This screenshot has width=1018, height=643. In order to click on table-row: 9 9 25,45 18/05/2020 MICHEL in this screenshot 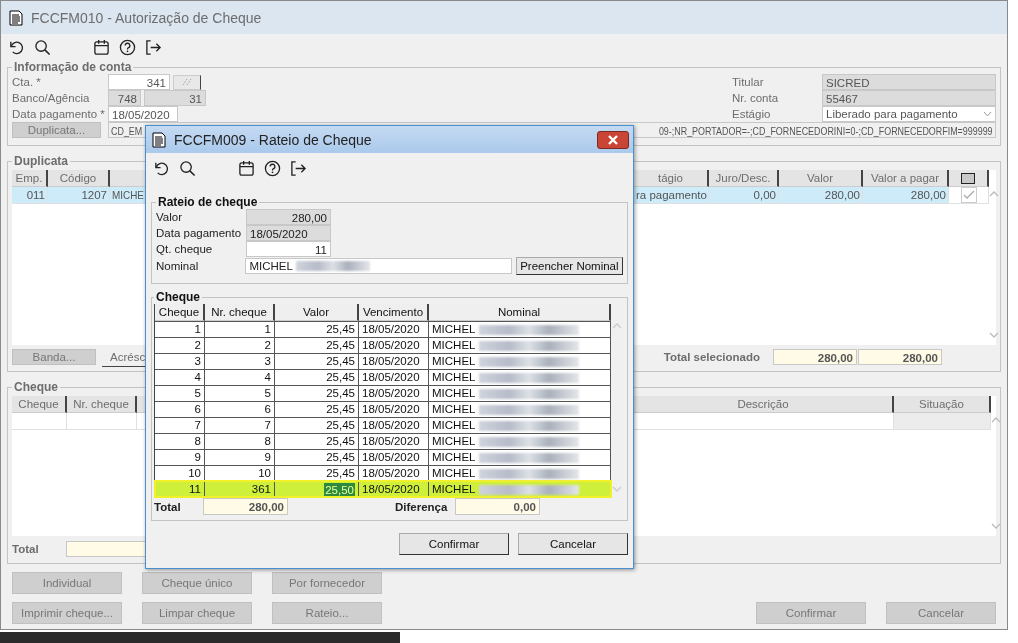, I will do `click(383, 457)`.